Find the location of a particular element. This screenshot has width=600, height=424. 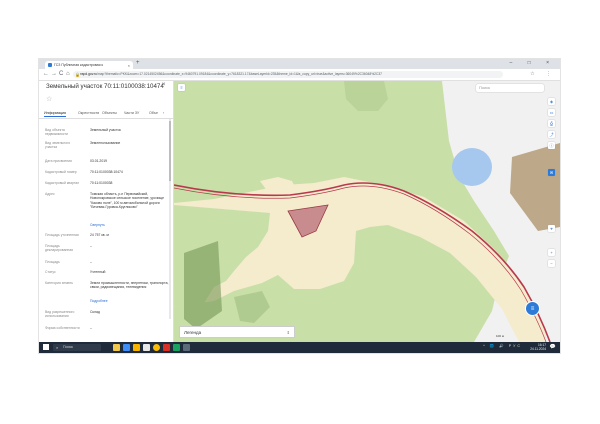

share-icon: ⤴ is located at coordinates (551, 134).